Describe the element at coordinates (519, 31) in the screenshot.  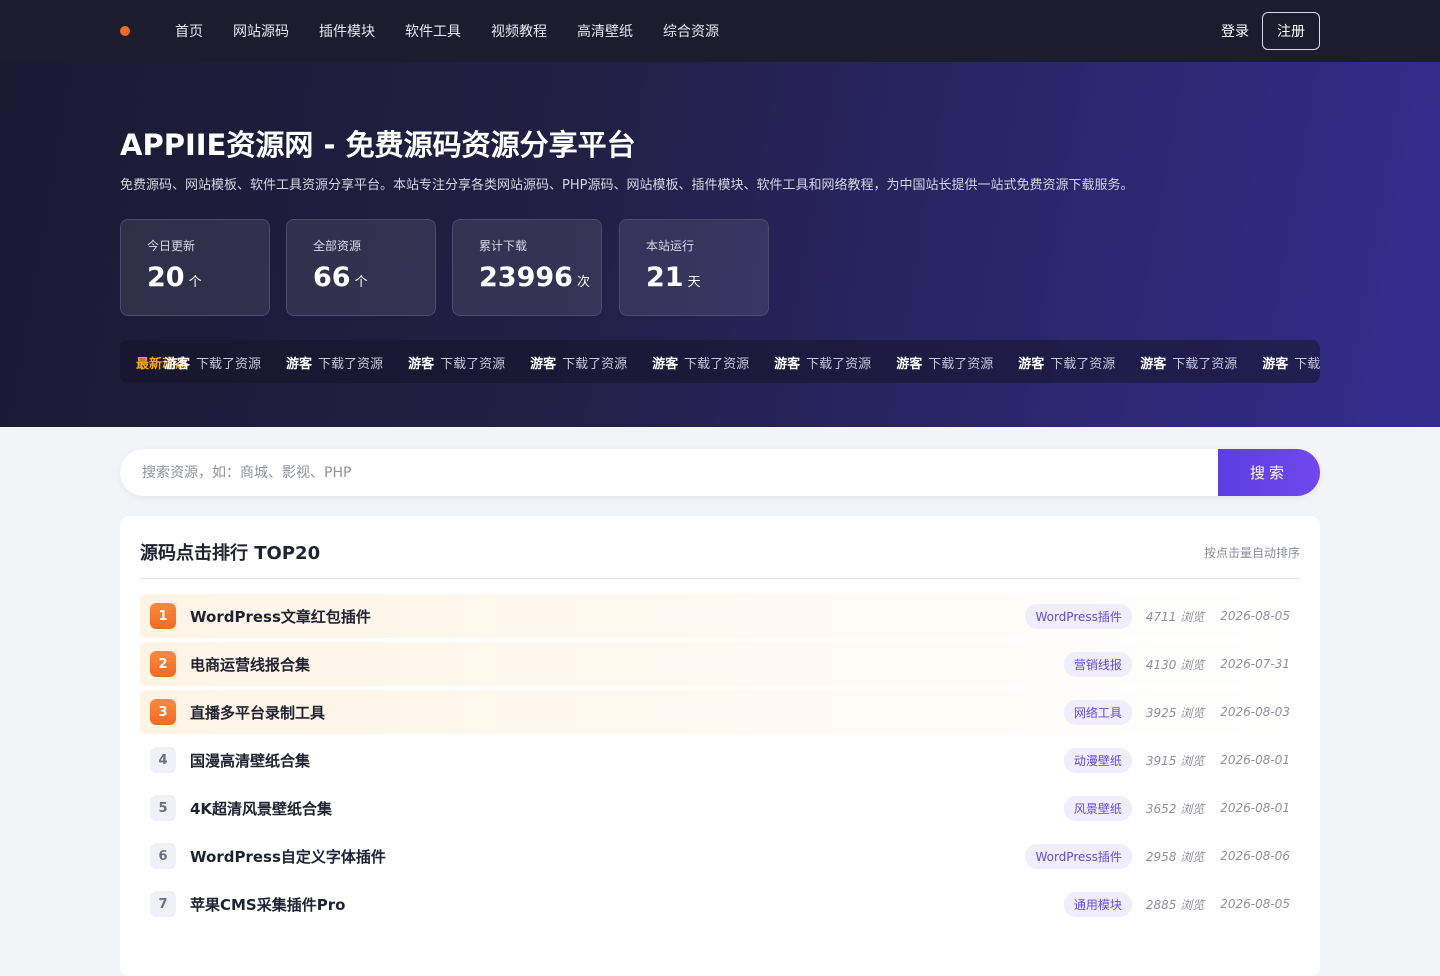
I see `nav-item: 视频教程` at that location.